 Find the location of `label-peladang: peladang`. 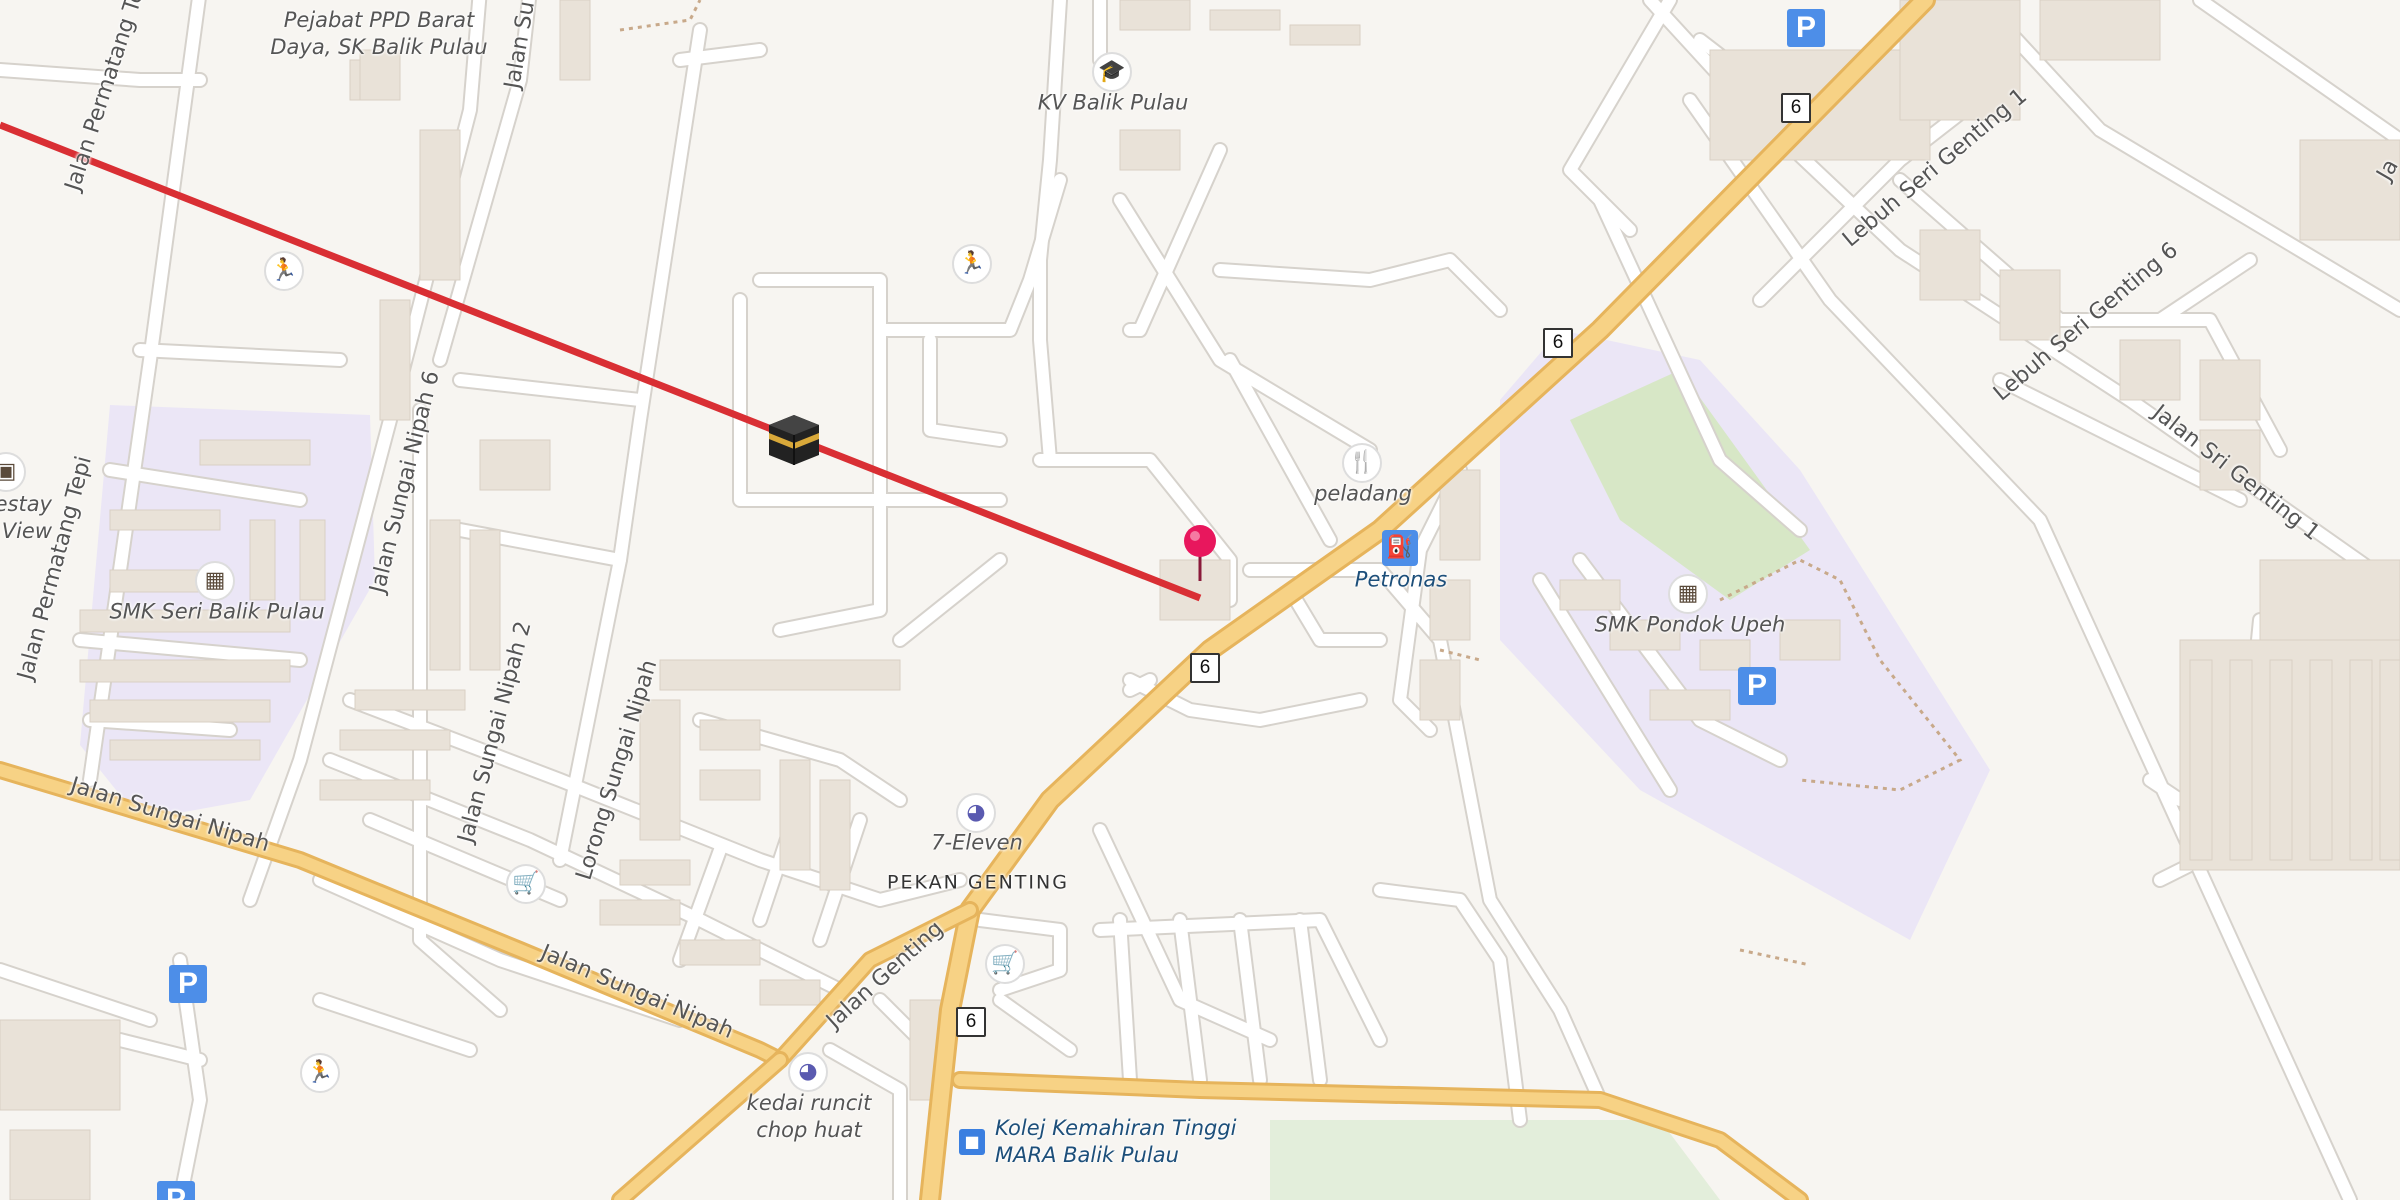

label-peladang: peladang is located at coordinates (1363, 493).